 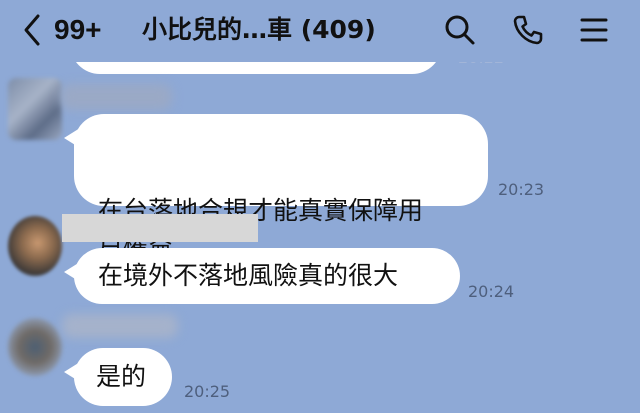 I want to click on message-text: 是的, so click(x=121, y=376).